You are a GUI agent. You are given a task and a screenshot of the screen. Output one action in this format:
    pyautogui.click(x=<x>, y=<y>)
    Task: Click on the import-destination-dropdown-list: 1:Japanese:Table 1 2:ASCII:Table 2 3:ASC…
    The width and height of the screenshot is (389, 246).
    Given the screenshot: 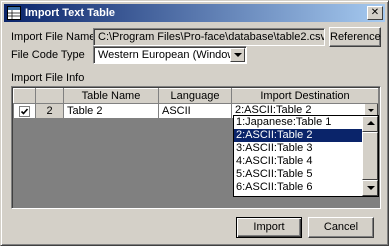 What is the action you would take?
    pyautogui.click(x=306, y=156)
    